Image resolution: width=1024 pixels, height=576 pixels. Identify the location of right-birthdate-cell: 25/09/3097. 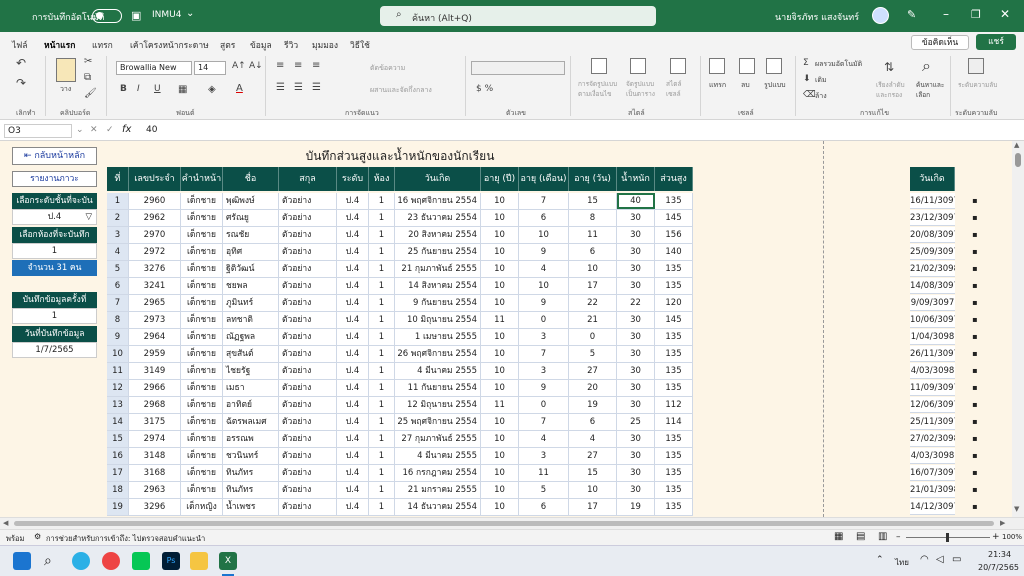
(932, 252).